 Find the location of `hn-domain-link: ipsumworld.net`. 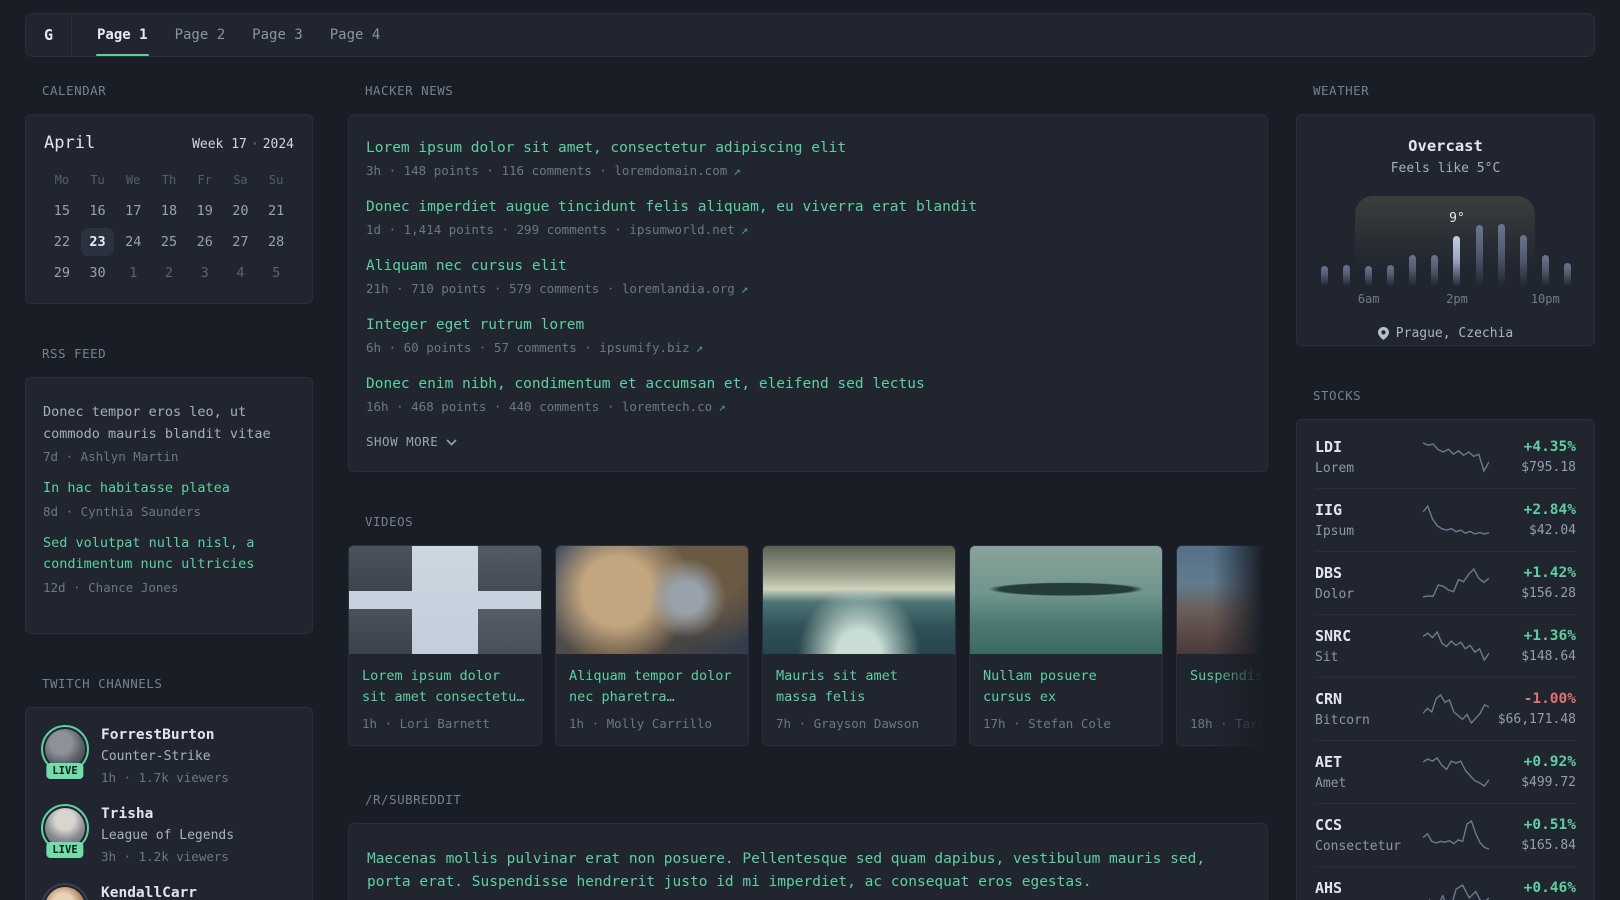

hn-domain-link: ipsumworld.net is located at coordinates (681, 229).